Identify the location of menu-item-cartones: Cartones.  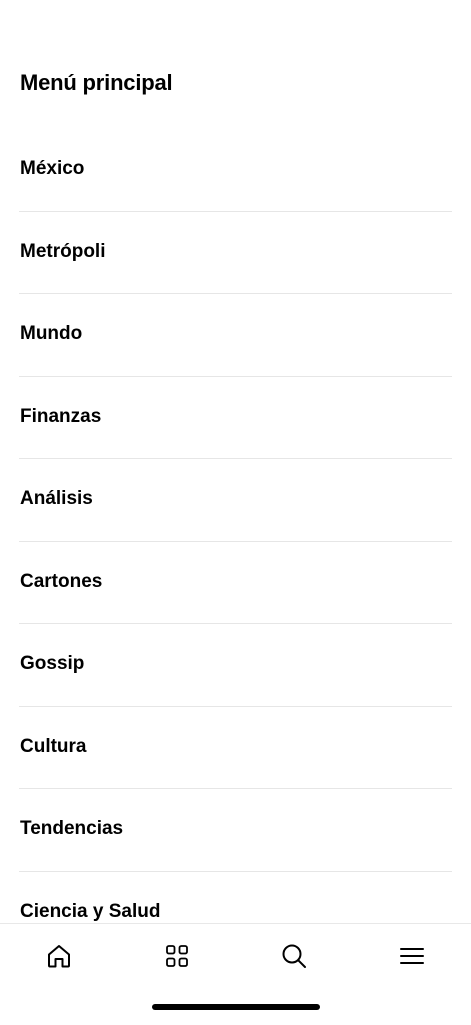
(235, 583).